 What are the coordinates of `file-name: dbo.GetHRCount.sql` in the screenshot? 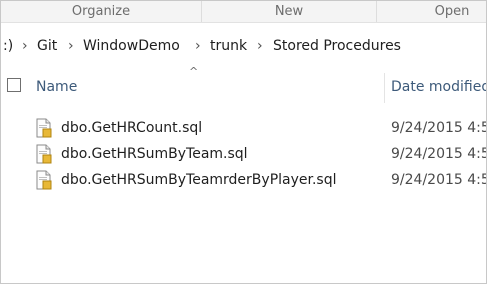 It's located at (131, 128).